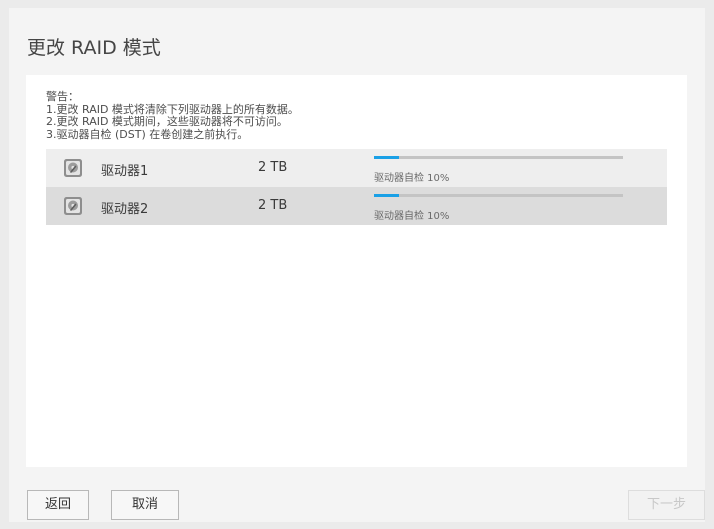  Describe the element at coordinates (145, 505) in the screenshot. I see `cancel-button: 取消` at that location.